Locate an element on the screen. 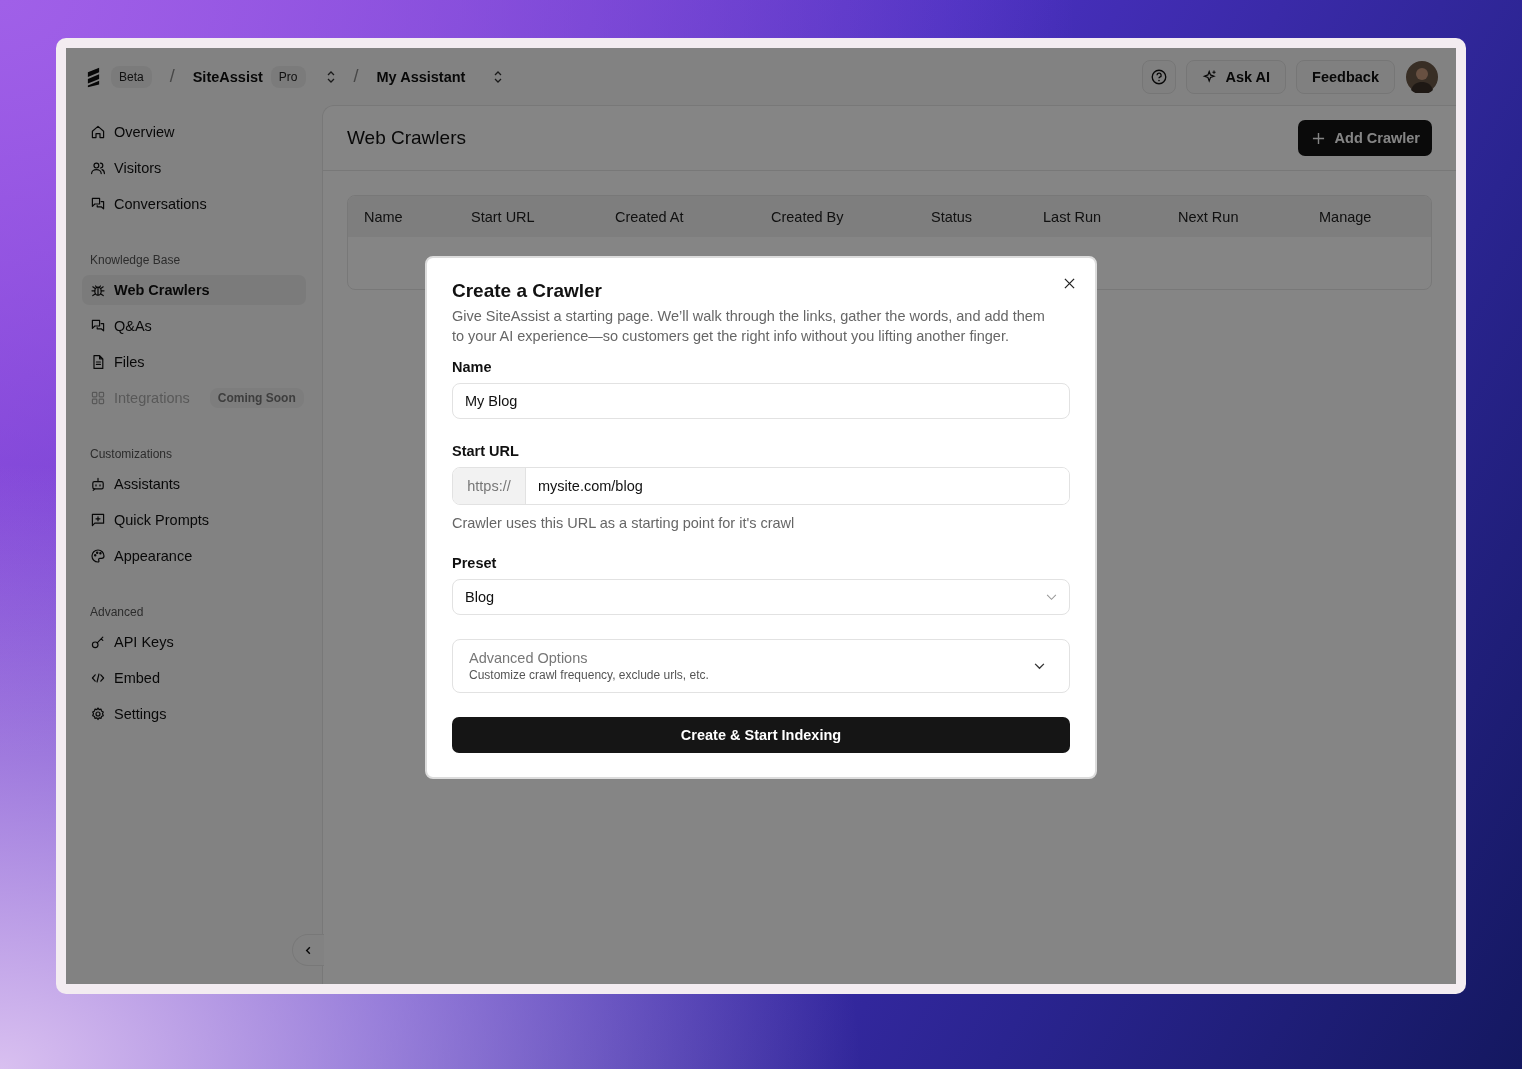 The image size is (1522, 1069). sidebar-item: Appearance is located at coordinates (194, 556).